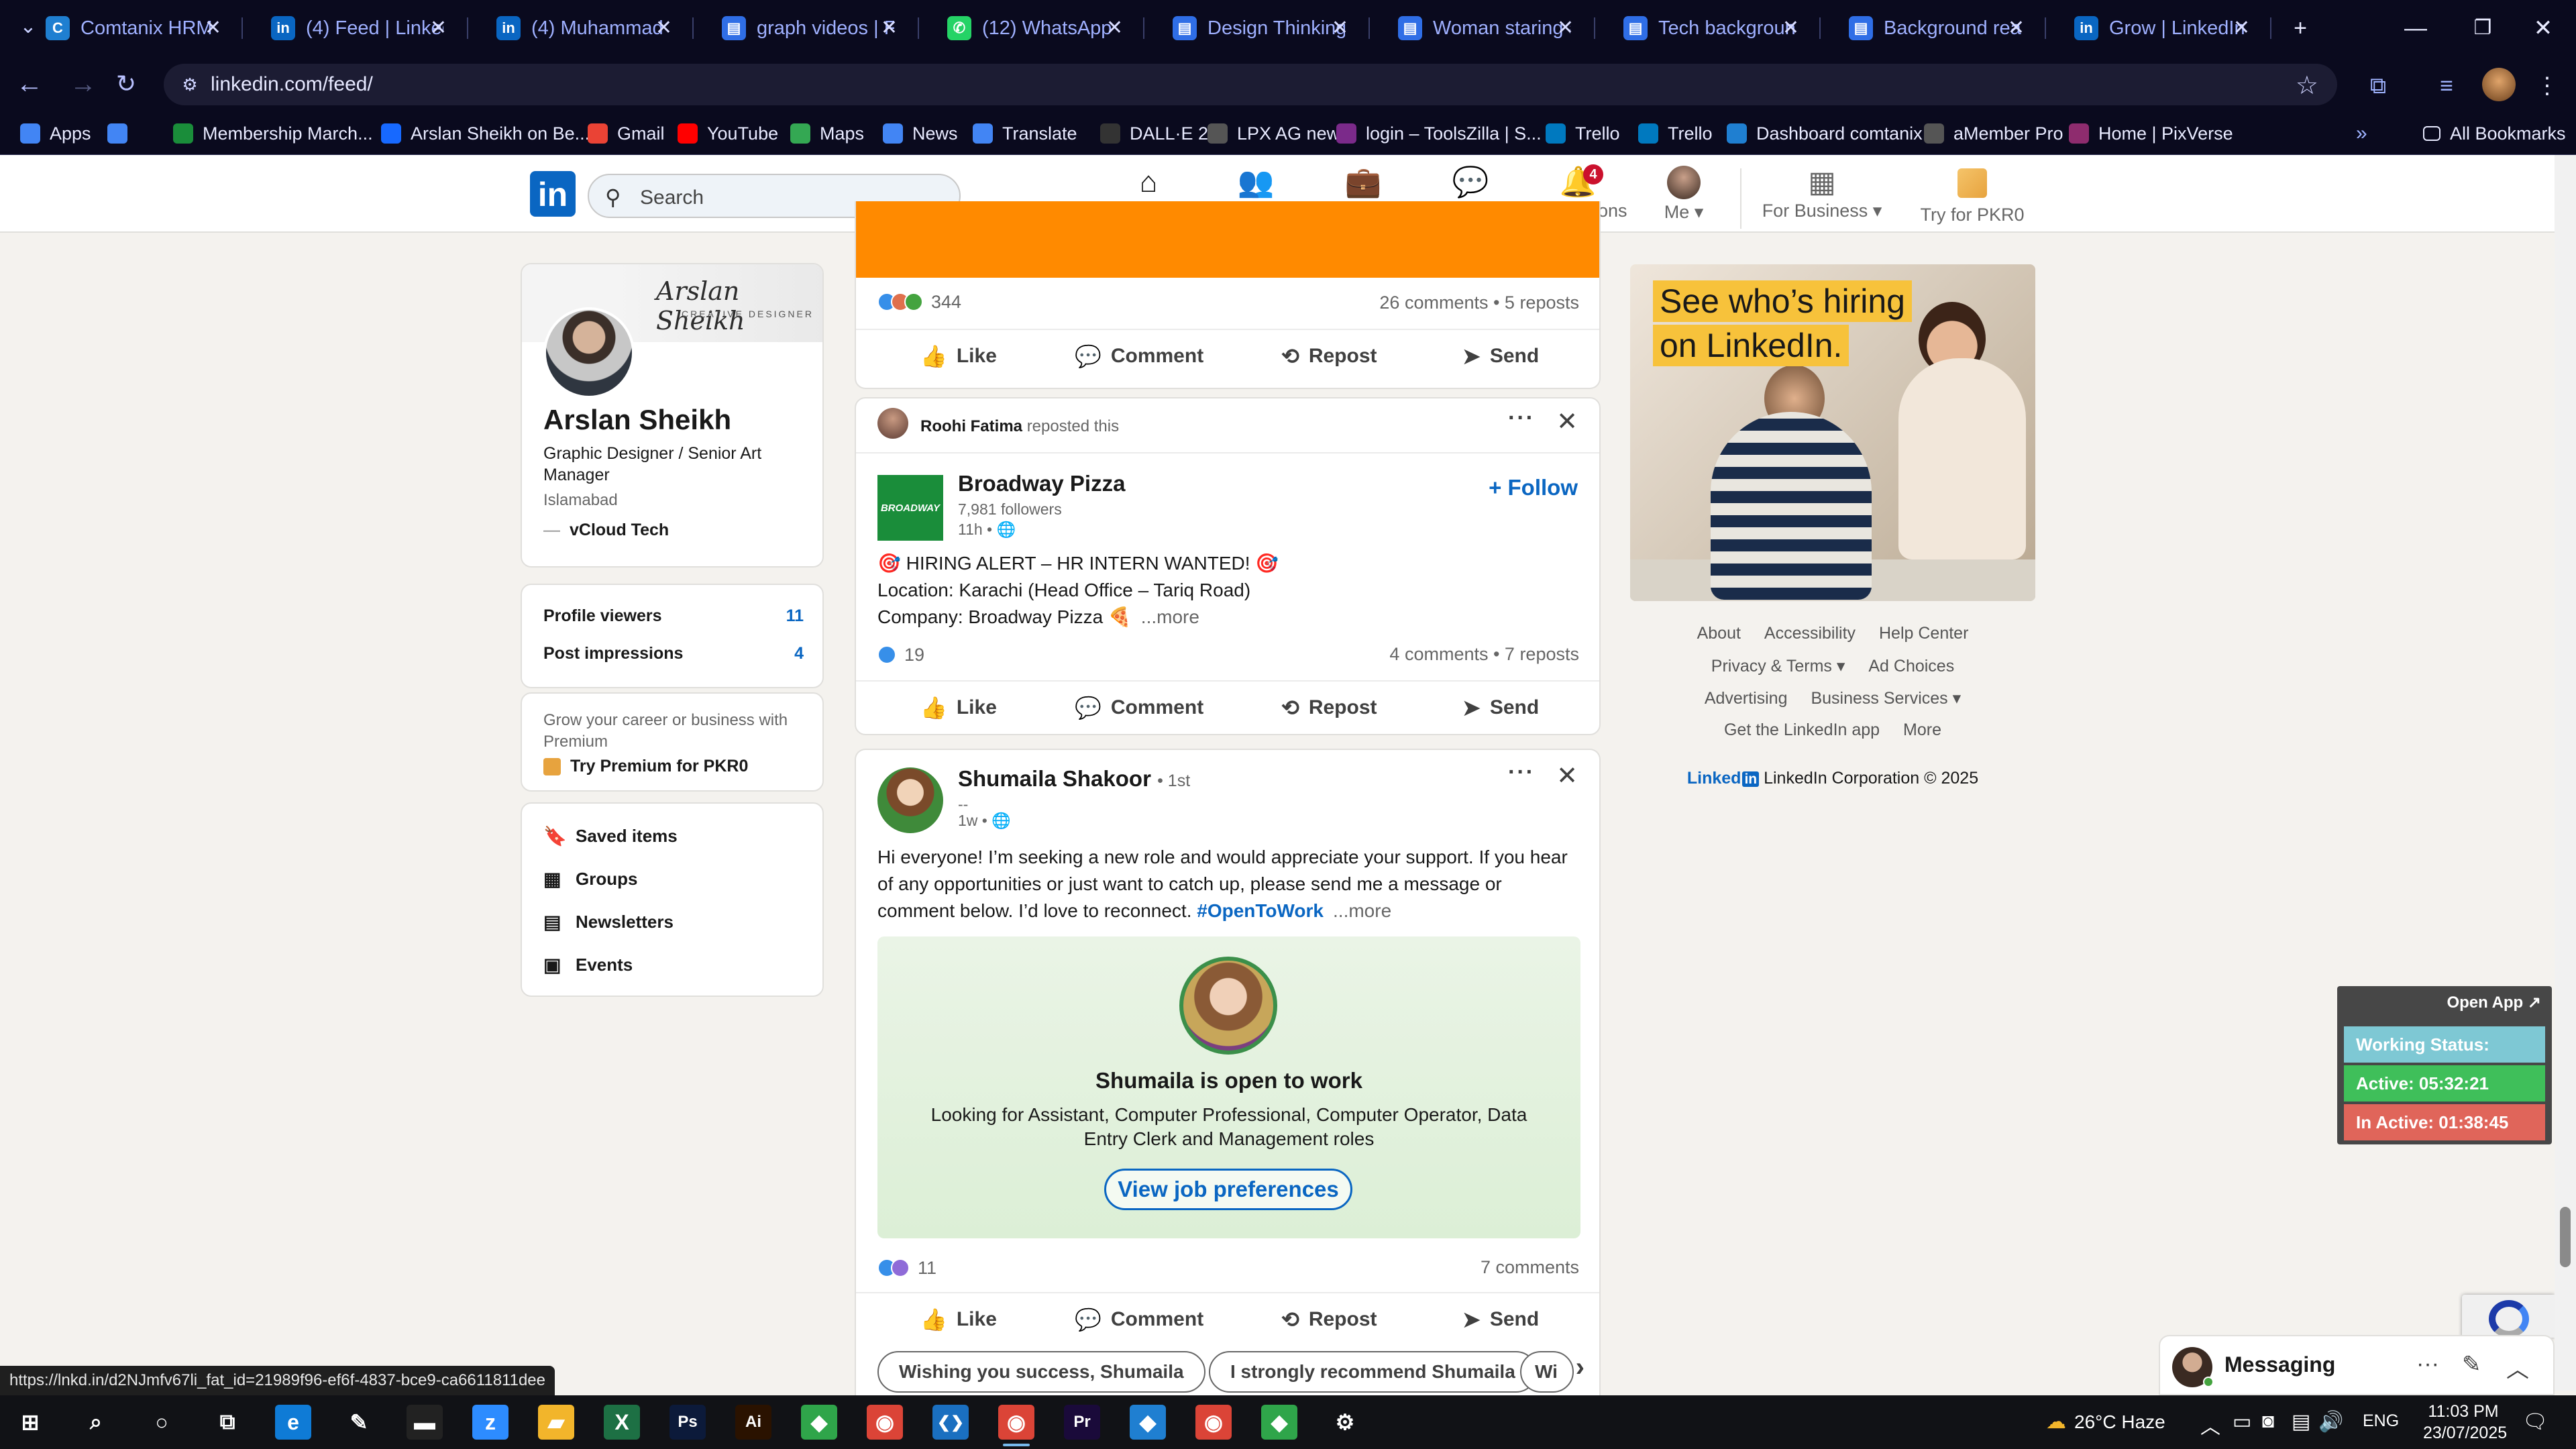 The image size is (2576, 1449). I want to click on linkedin-logo: in, so click(553, 194).